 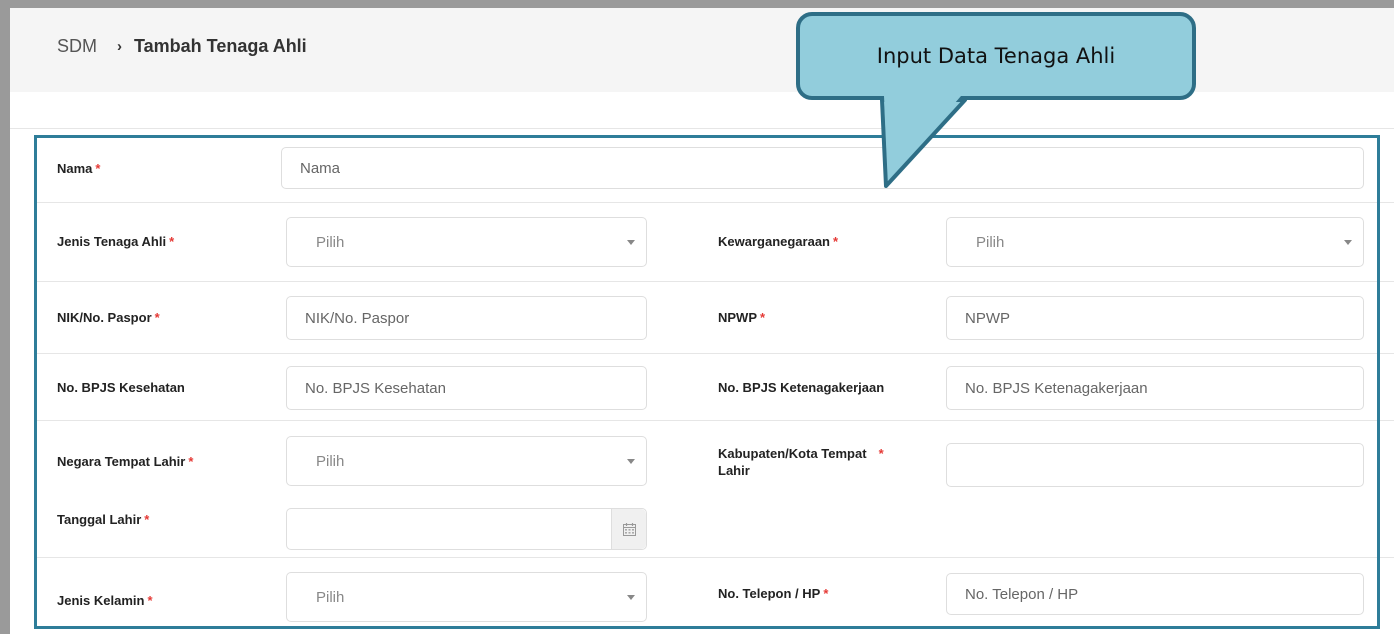 What do you see at coordinates (702, 128) in the screenshot?
I see `header-divider` at bounding box center [702, 128].